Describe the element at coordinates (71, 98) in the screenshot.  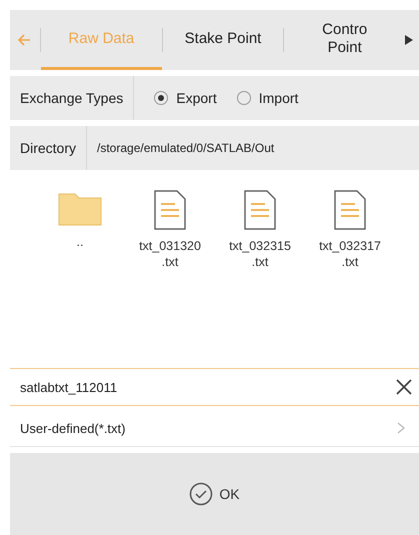
I see `exchange-types-label: Exchange Types` at that location.